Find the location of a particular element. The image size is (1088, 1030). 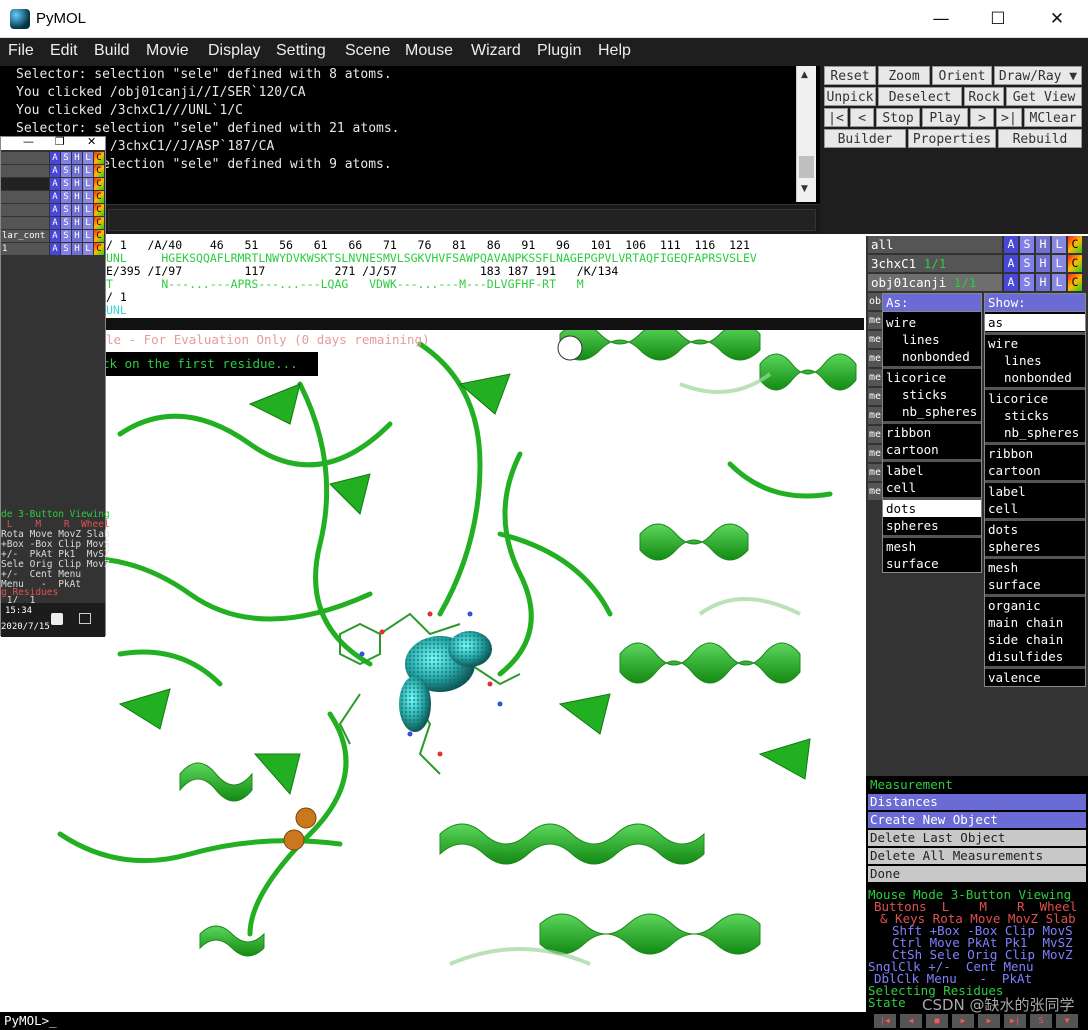

secondary-window-titlebar: — ❐ ✕ is located at coordinates (53, 142).